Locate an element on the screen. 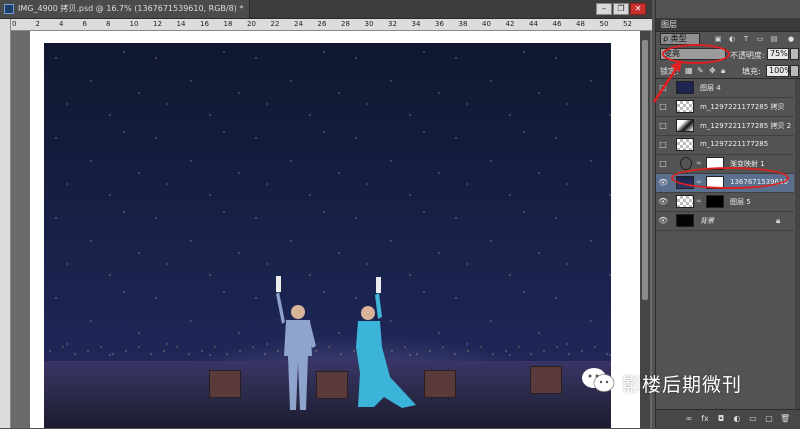 Image resolution: width=800 pixels, height=429 pixels. folder-icon: ▭ is located at coordinates (753, 418).